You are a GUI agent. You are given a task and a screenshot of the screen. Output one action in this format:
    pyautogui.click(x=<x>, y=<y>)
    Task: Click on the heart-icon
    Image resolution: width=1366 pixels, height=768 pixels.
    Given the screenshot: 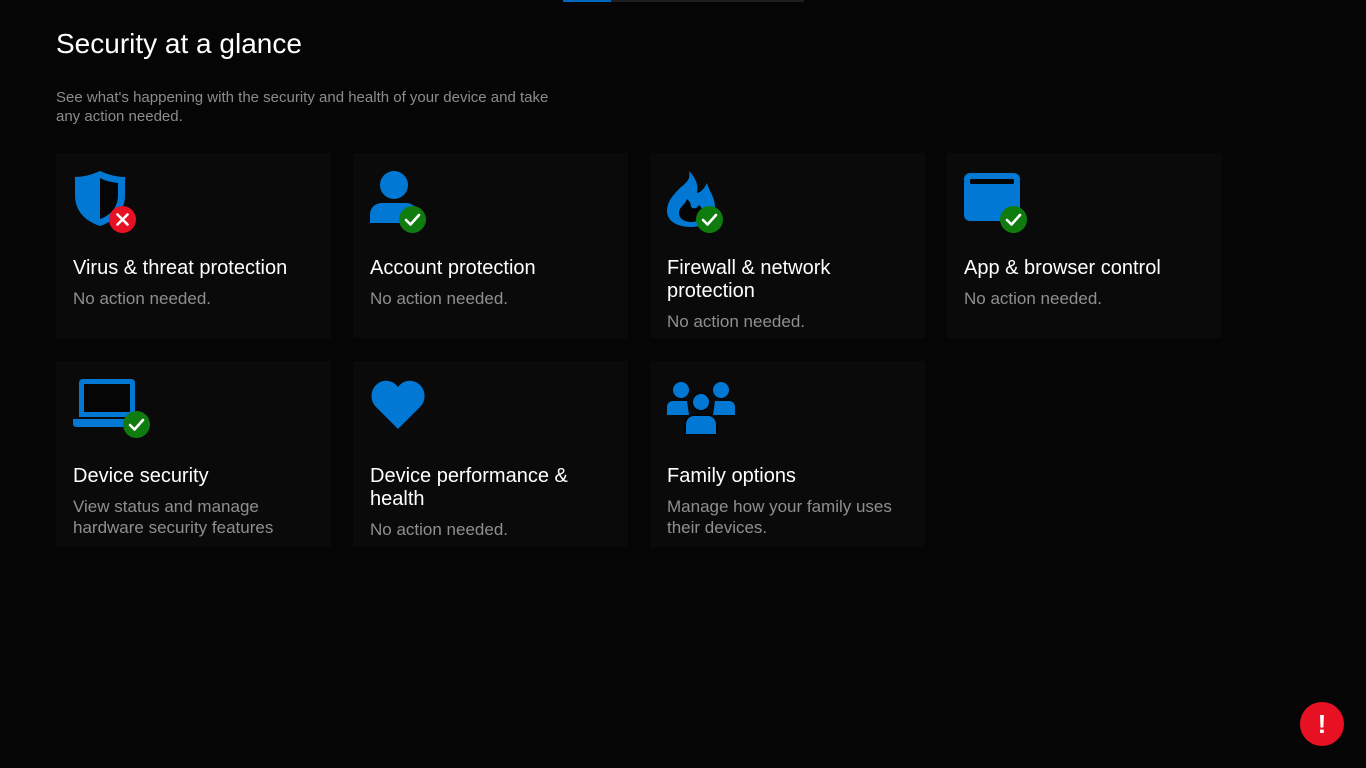 What is the action you would take?
    pyautogui.click(x=398, y=404)
    